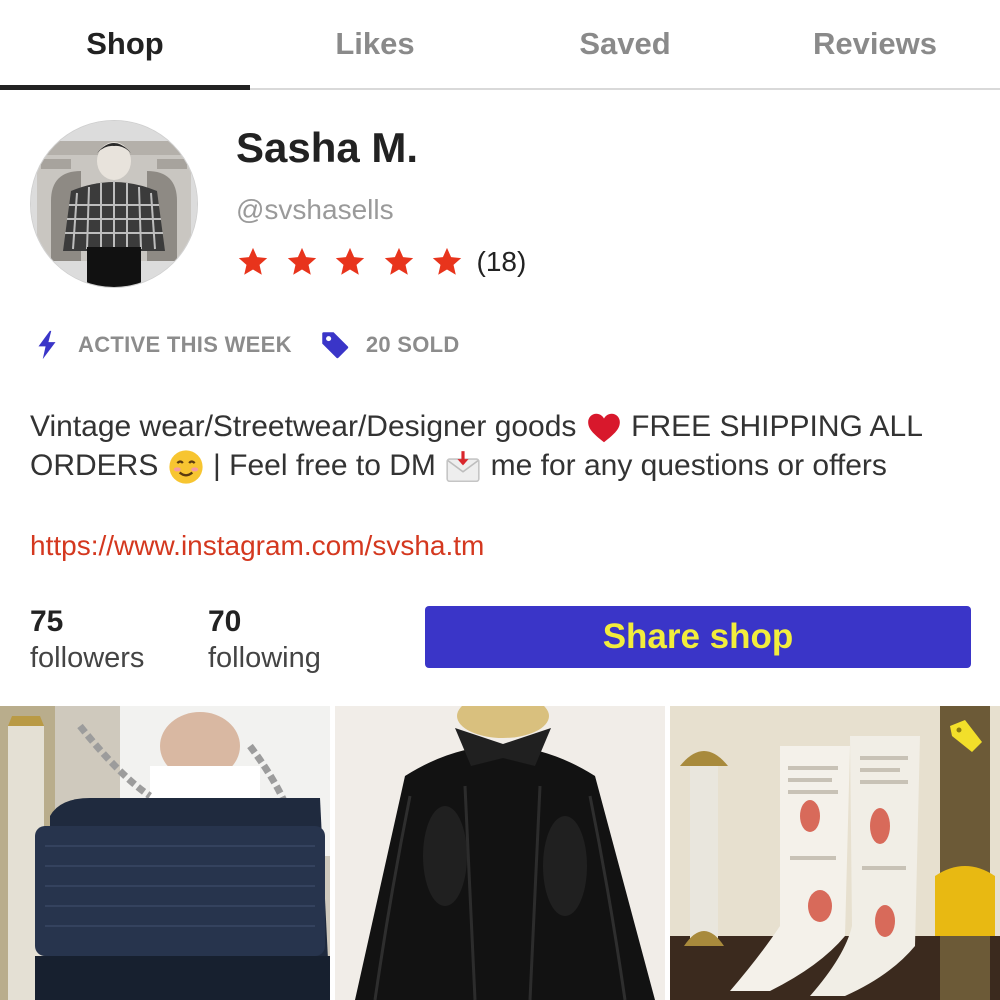  What do you see at coordinates (47, 345) in the screenshot?
I see `lightning-bolt-icon` at bounding box center [47, 345].